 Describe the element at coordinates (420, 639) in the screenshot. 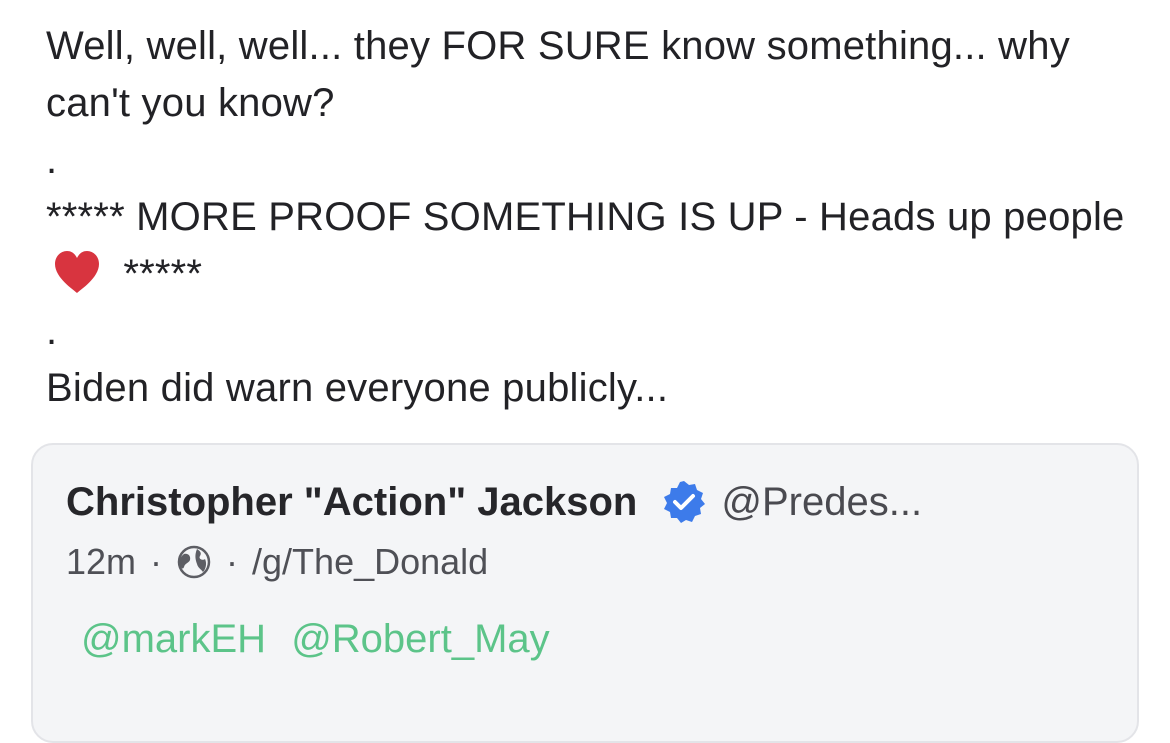

I see `mention-link: @Robert_May` at that location.